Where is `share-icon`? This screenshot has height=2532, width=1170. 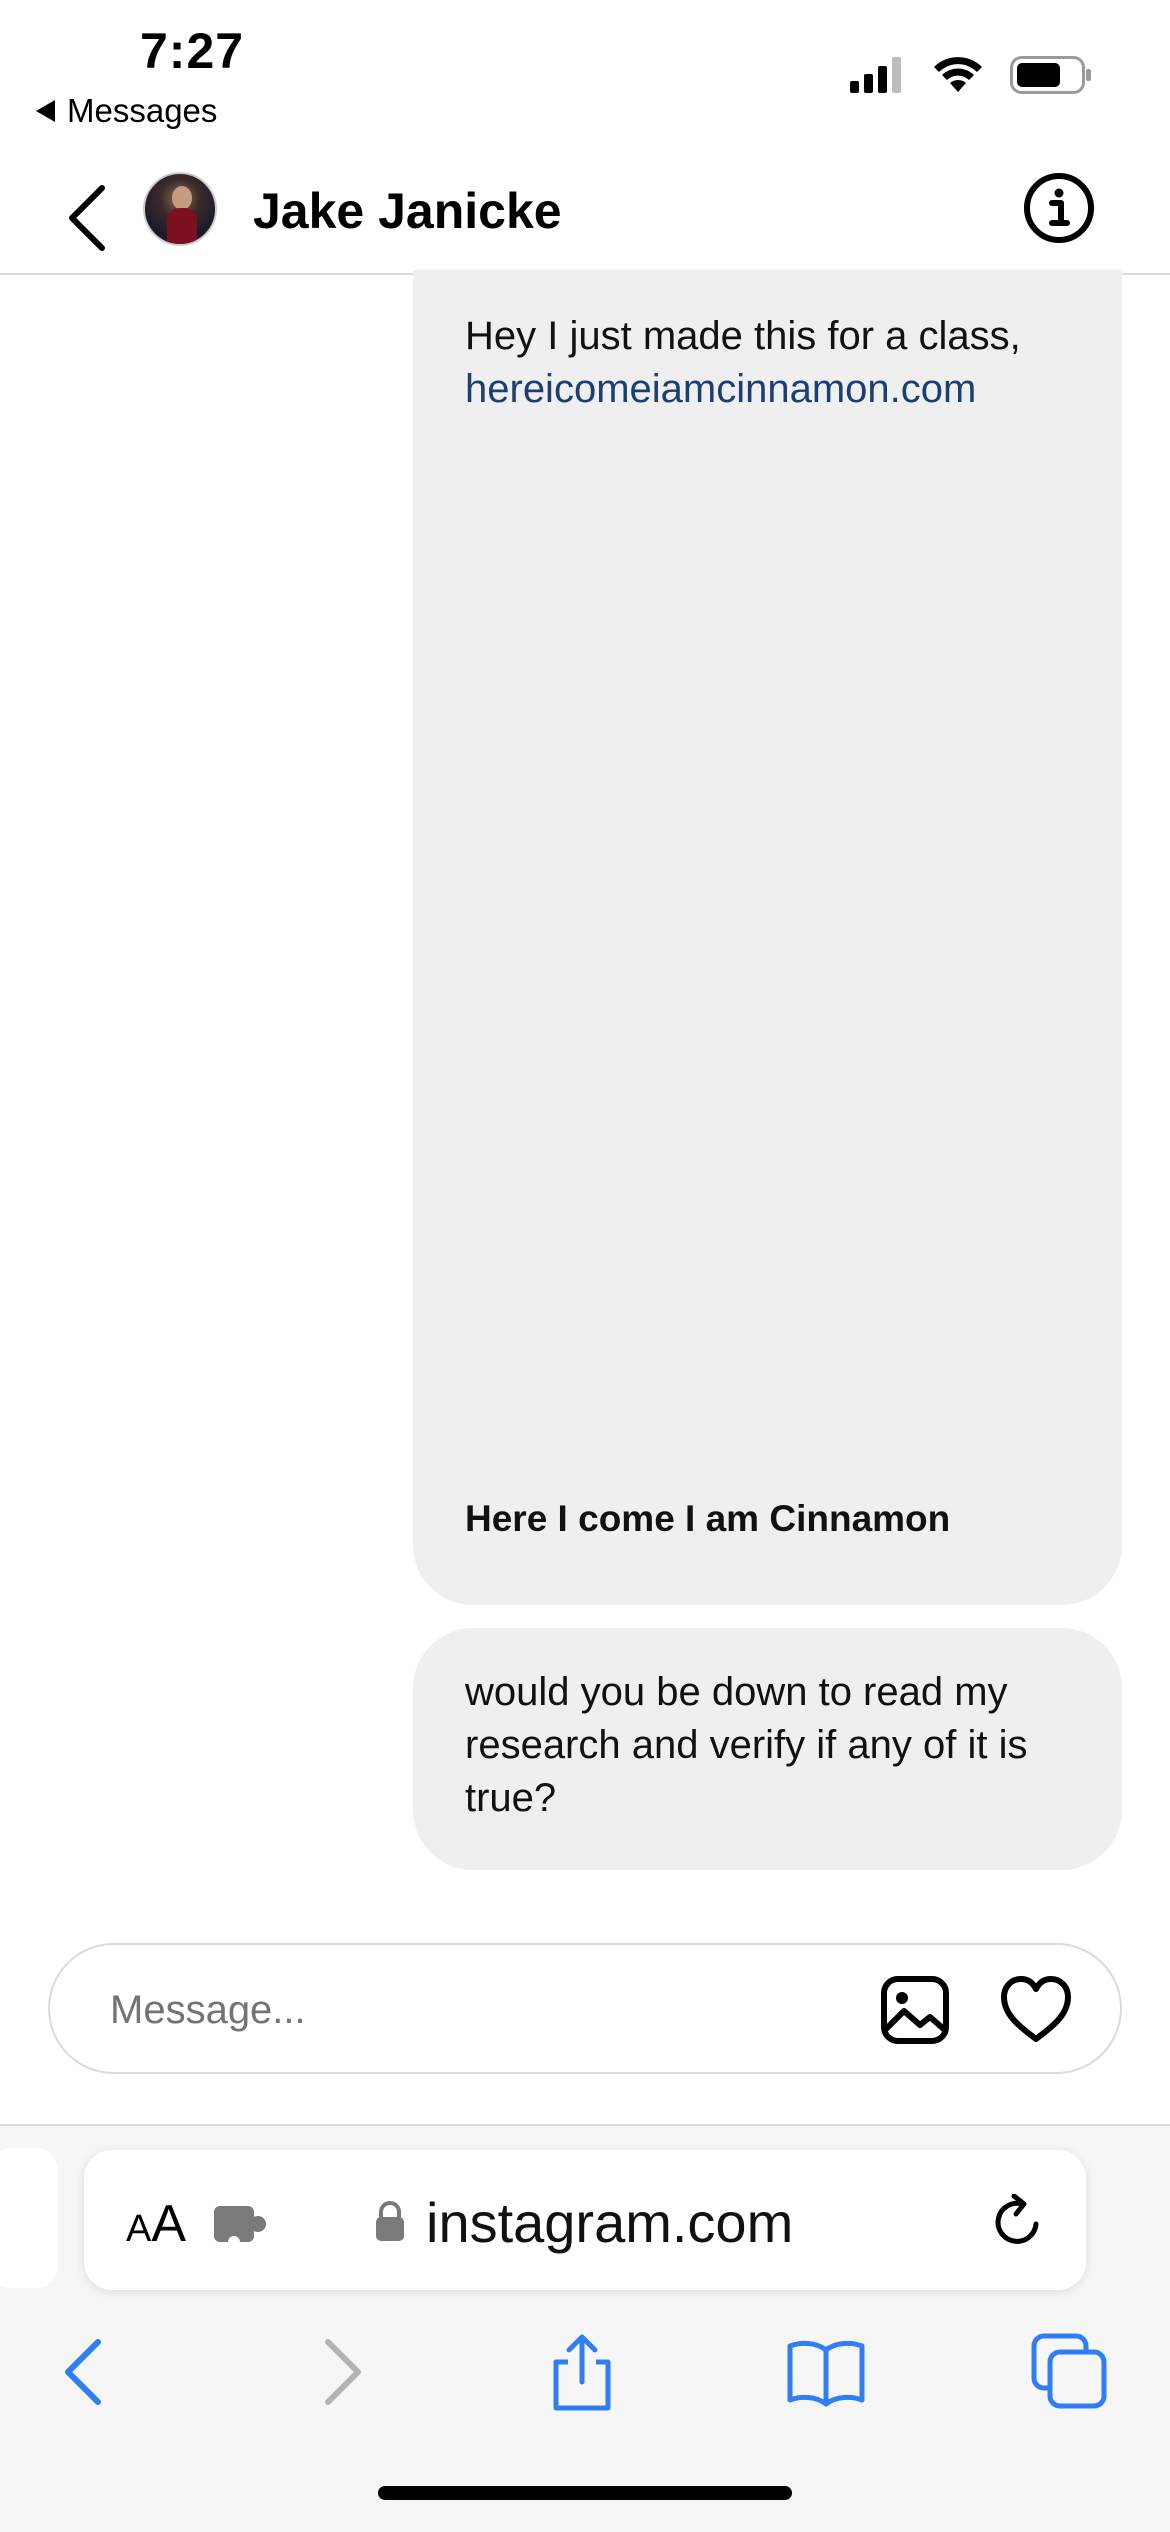 share-icon is located at coordinates (582, 2372).